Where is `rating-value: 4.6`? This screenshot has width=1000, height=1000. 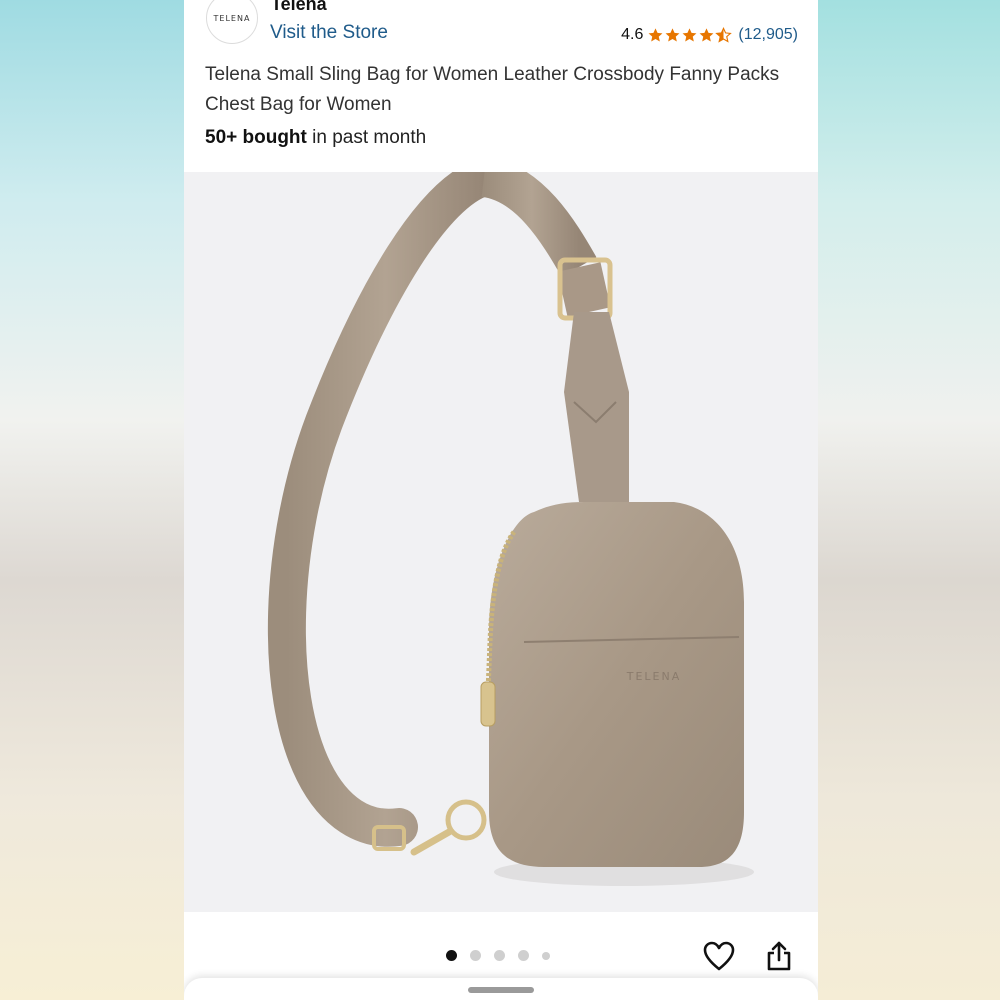 rating-value: 4.6 is located at coordinates (632, 34).